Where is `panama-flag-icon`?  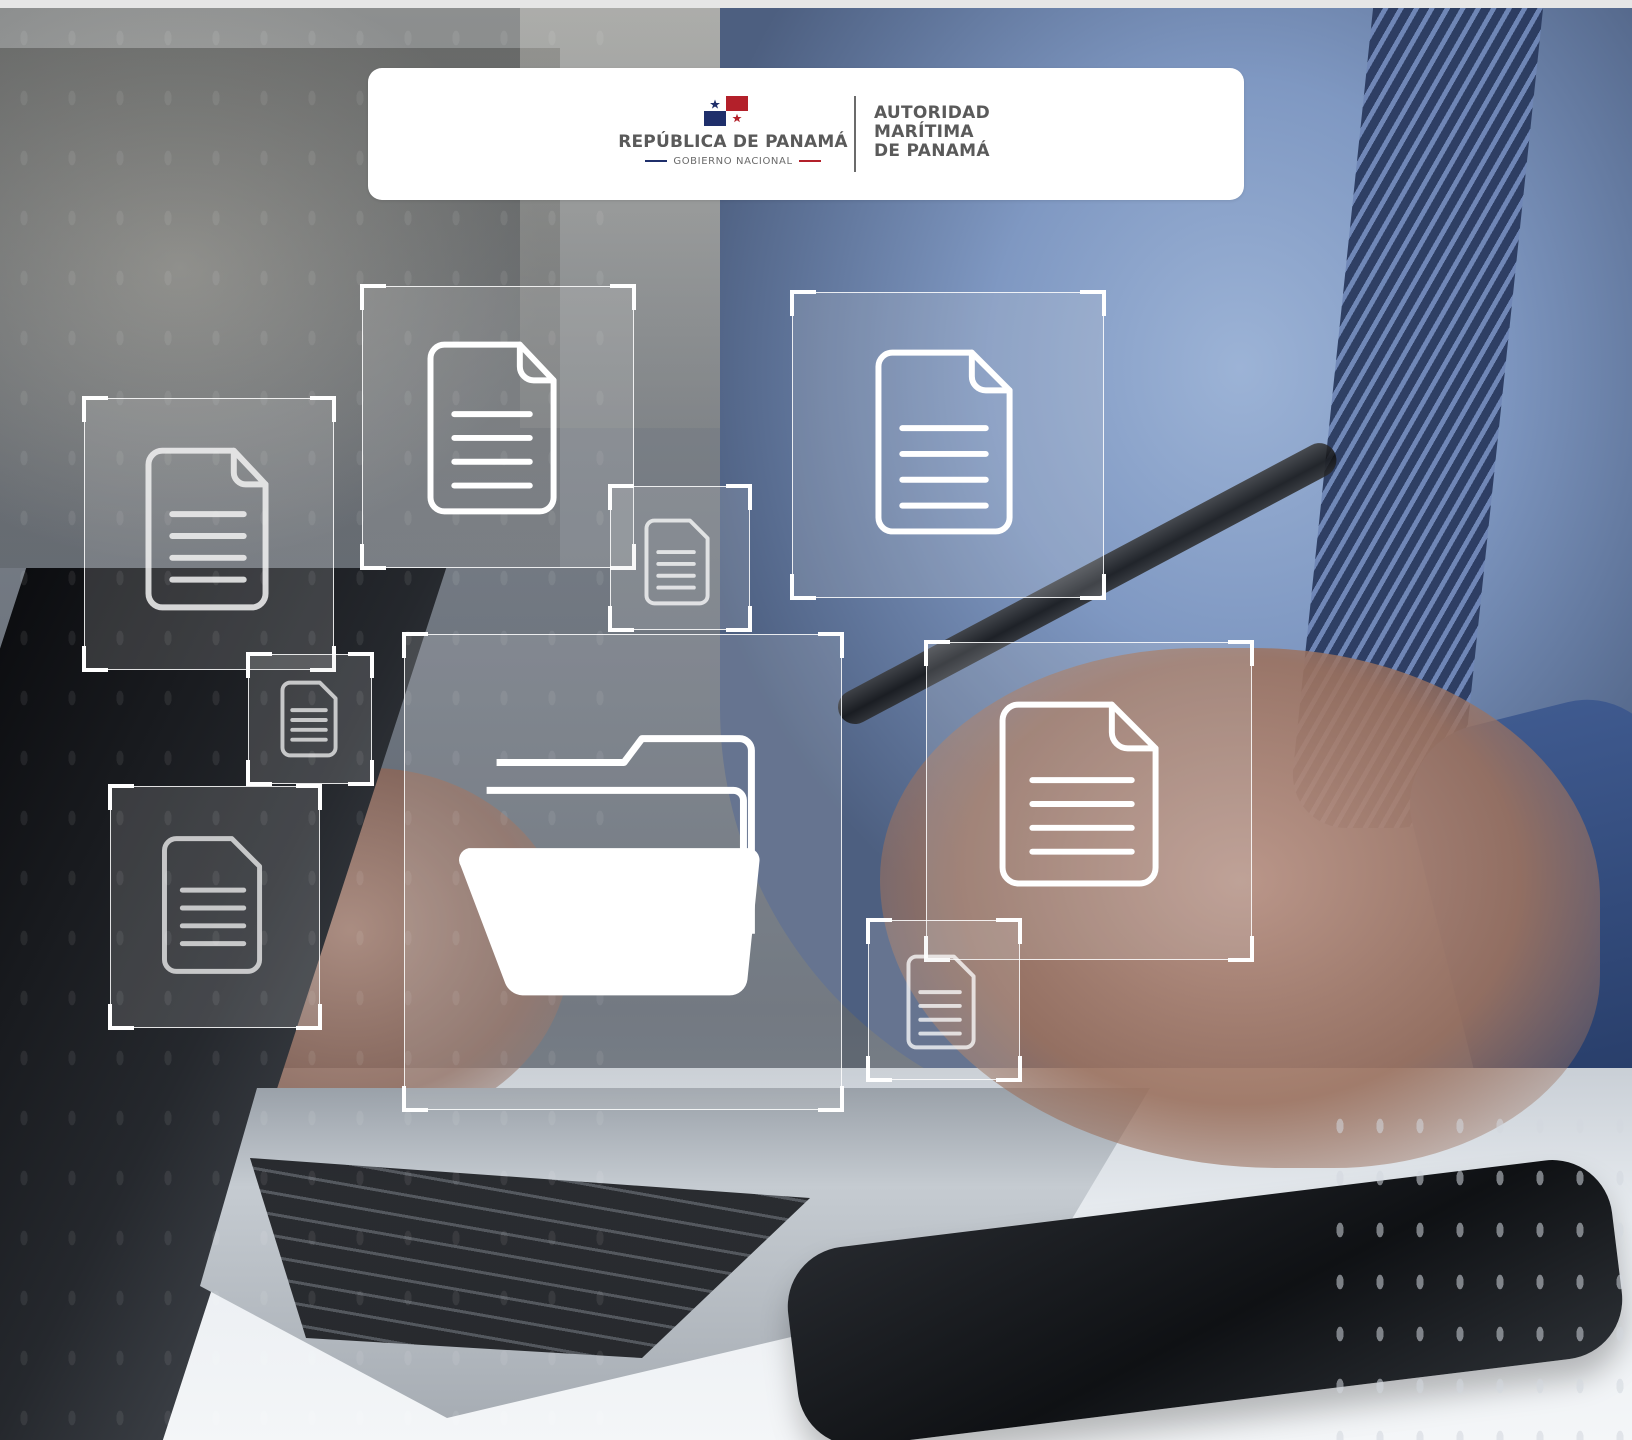 panama-flag-icon is located at coordinates (726, 111).